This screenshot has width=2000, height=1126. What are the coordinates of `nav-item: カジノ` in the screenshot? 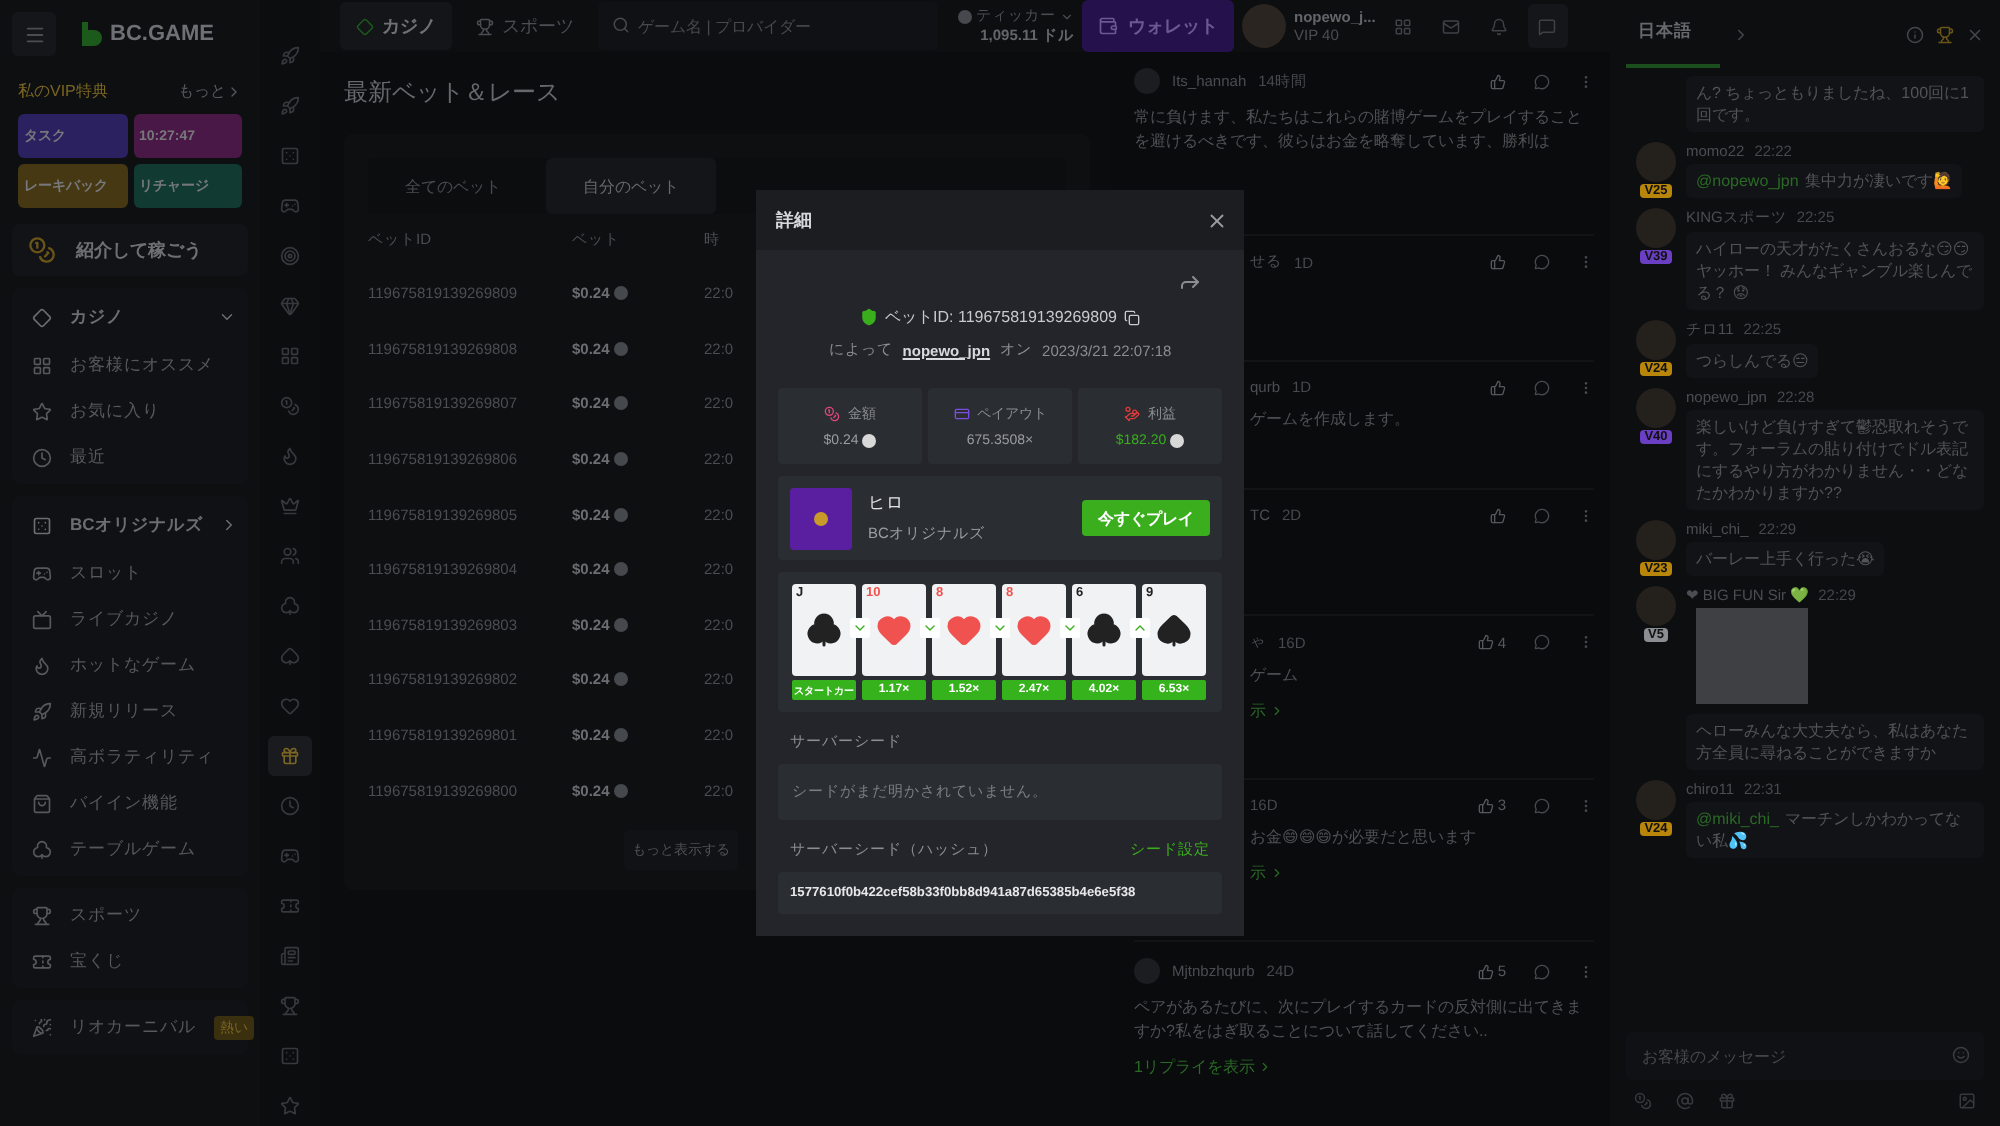 It's located at (130, 317).